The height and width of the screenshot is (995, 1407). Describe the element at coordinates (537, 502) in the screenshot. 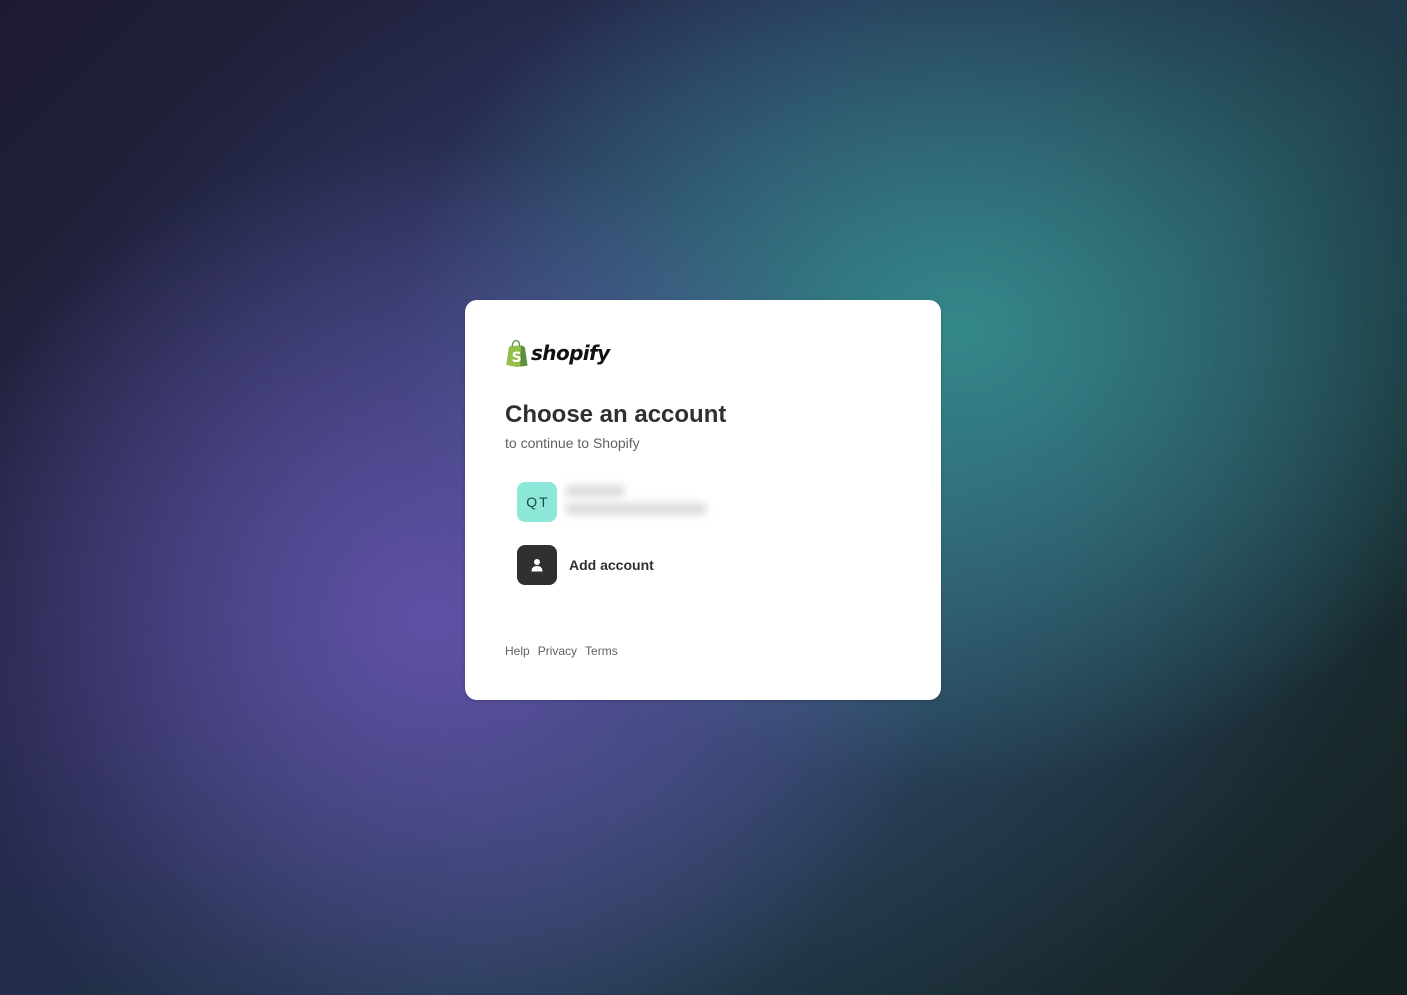

I see `account-avatar: QT` at that location.